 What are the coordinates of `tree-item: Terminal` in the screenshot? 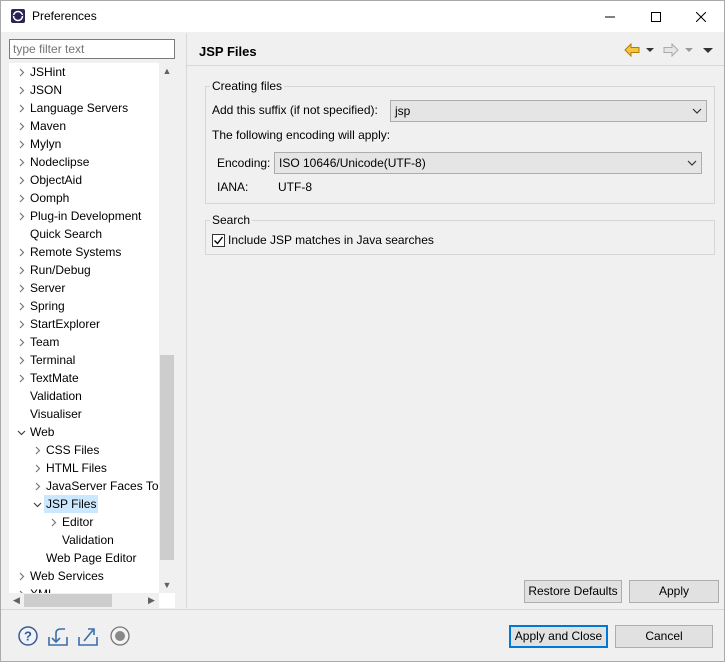 It's located at (84, 360).